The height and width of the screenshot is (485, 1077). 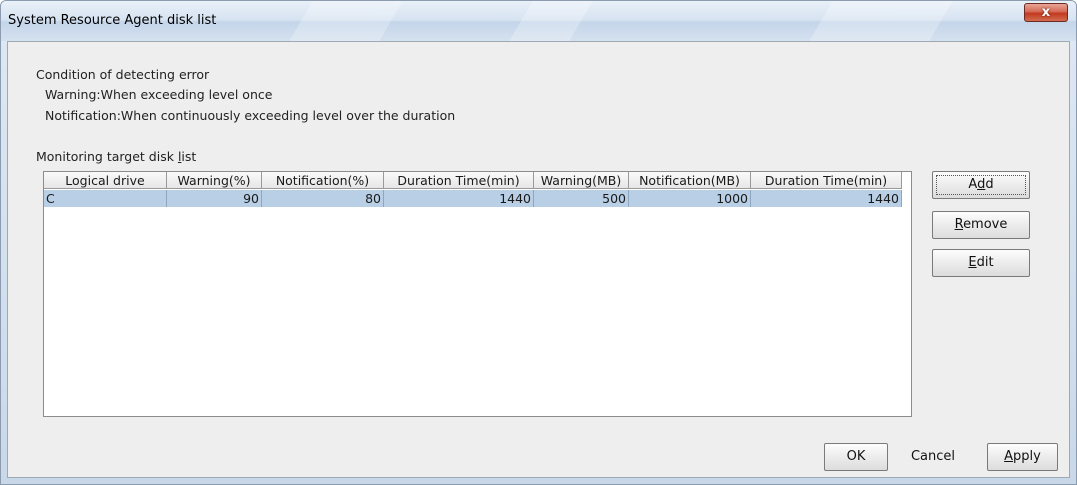 What do you see at coordinates (933, 457) in the screenshot?
I see `cancel-button: Cancel` at bounding box center [933, 457].